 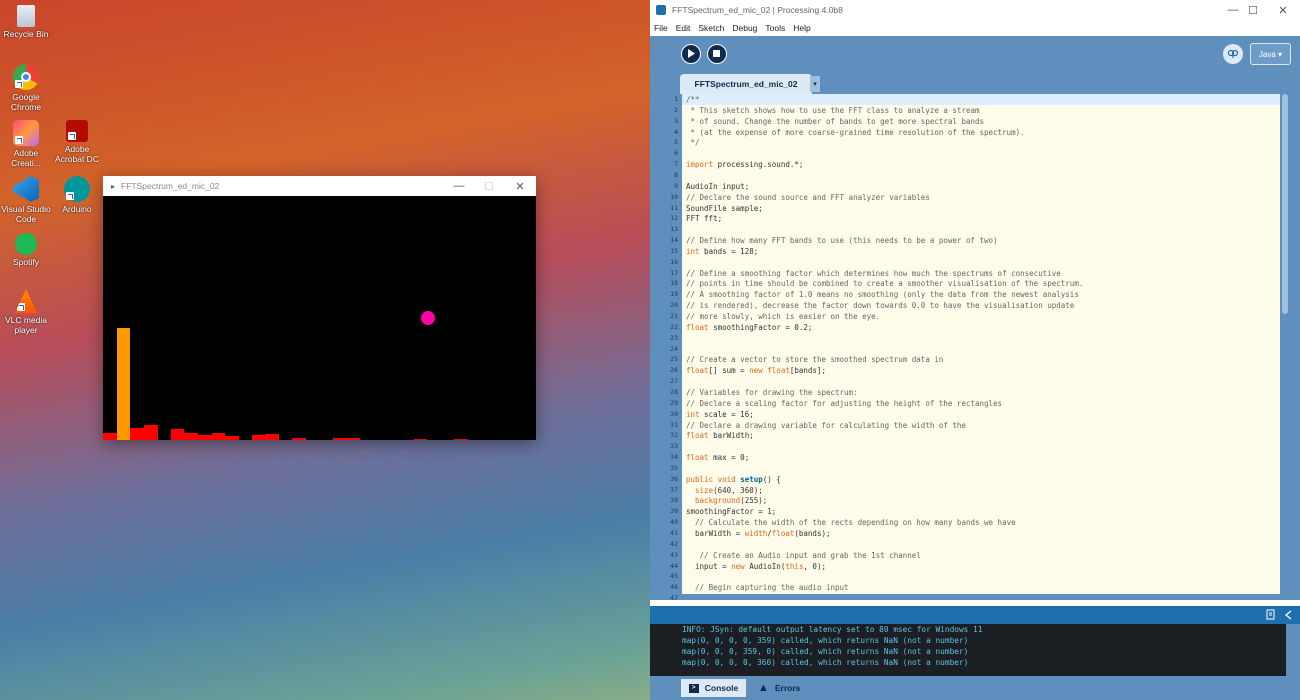 I want to click on code-line: float barWidth;, so click(x=720, y=436).